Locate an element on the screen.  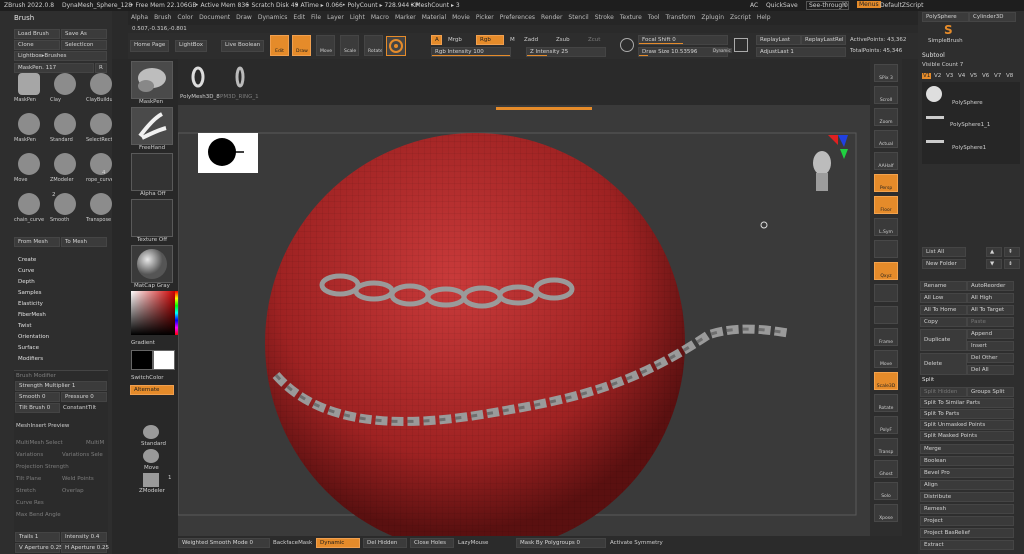
alpha-thumb is located at coordinates (152, 172).